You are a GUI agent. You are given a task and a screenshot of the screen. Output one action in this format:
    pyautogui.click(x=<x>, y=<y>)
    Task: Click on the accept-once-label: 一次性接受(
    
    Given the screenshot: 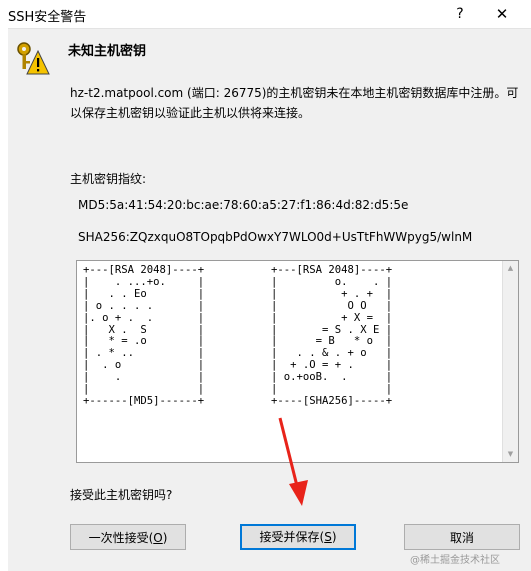 What is the action you would take?
    pyautogui.click(x=121, y=538)
    